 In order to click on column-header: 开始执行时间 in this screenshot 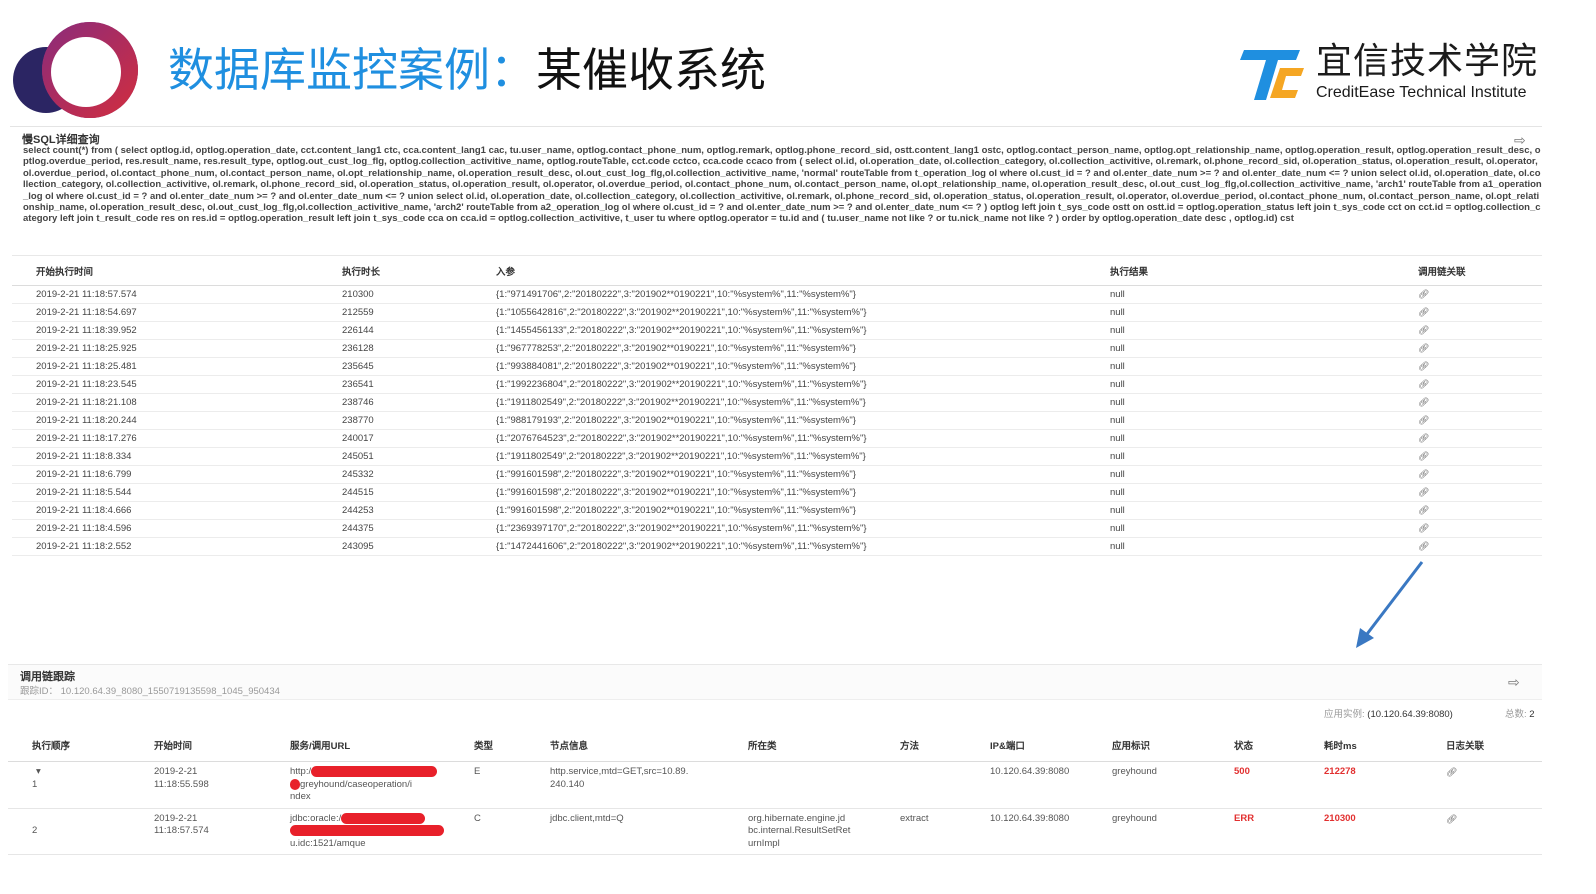, I will do `click(165, 270)`.